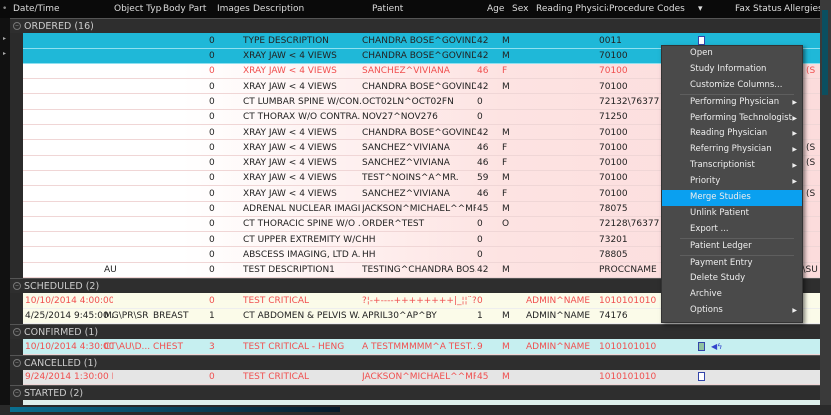 This screenshot has width=831, height=415. Describe the element at coordinates (732, 150) in the screenshot. I see `menu-item-referring-physician: Referring Physician ▶` at that location.